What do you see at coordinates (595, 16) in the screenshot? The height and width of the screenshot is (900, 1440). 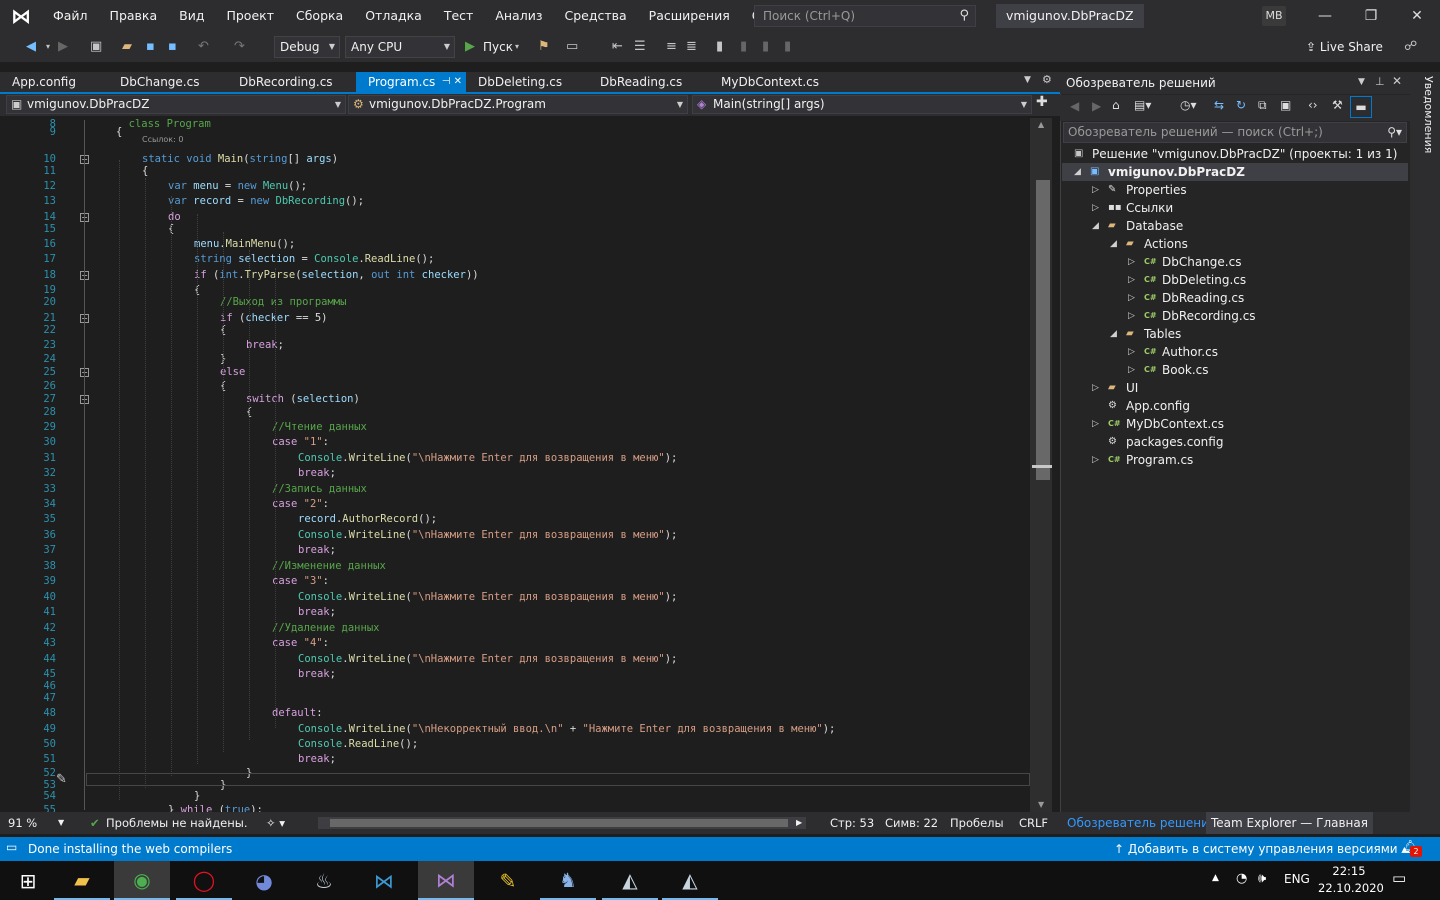 I see `menu-item-8: Средства` at bounding box center [595, 16].